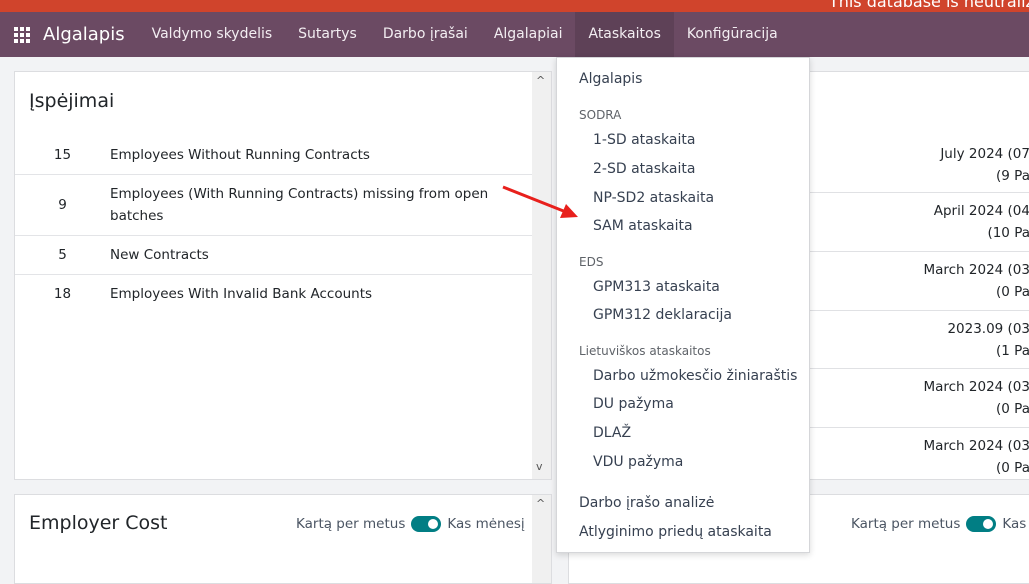 The height and width of the screenshot is (584, 1029). I want to click on red-arrow-annotation, so click(540, 201).